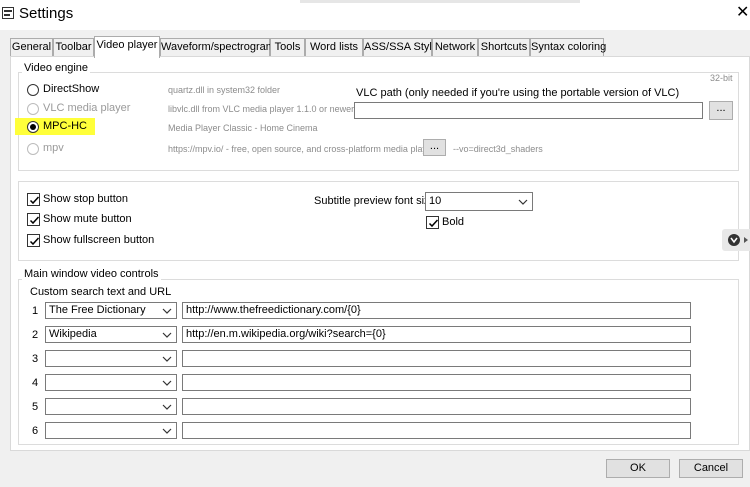  What do you see at coordinates (87, 108) in the screenshot?
I see `vlc-label: VLC media player` at bounding box center [87, 108].